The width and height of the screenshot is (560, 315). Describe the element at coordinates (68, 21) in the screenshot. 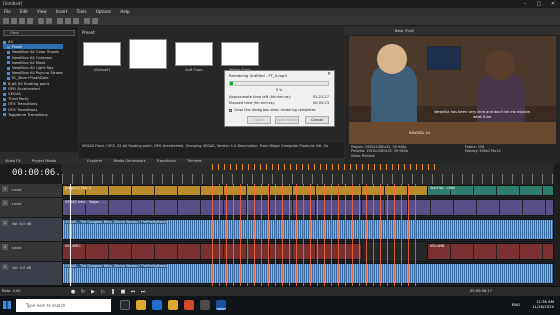

I see `copy-icon` at that location.